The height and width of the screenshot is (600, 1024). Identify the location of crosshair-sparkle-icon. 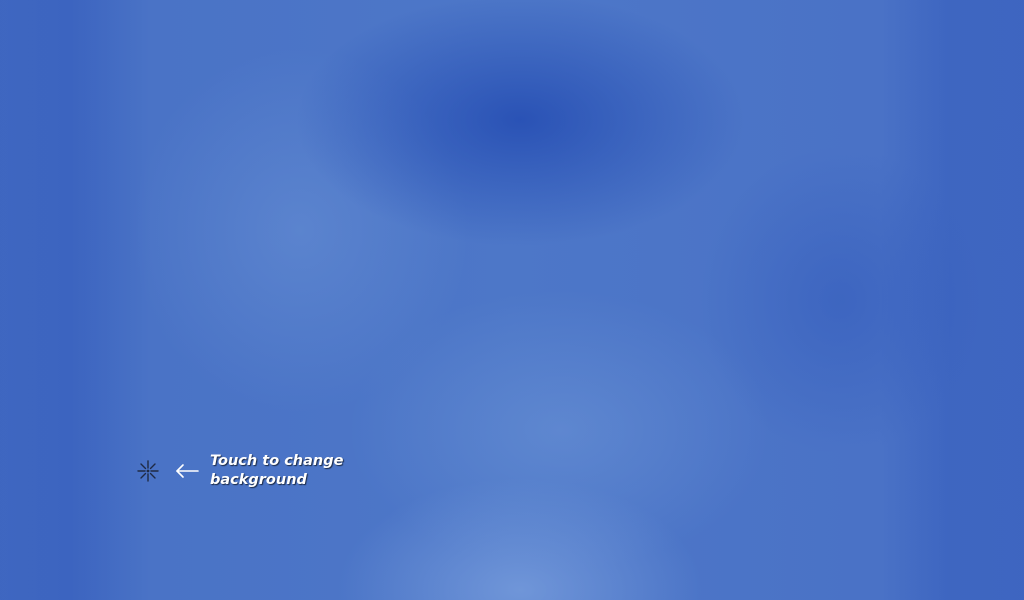
(148, 471).